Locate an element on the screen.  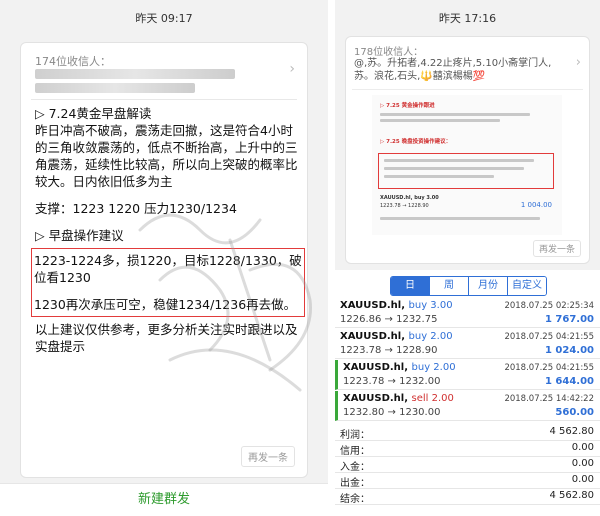
trade-symbol: XAUUSD.hl, buy 3.00 is located at coordinates (396, 305).